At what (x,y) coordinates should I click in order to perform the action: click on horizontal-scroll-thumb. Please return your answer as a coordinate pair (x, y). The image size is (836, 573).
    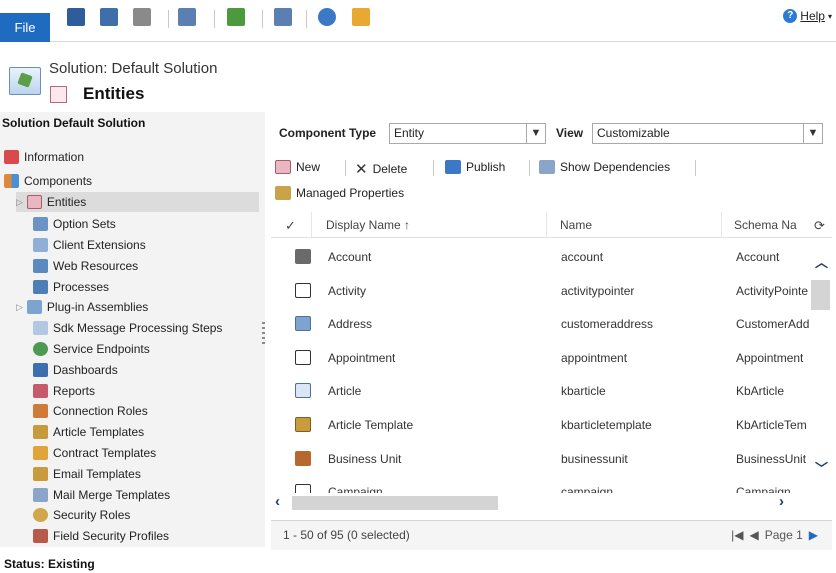
    Looking at the image, I should click on (395, 503).